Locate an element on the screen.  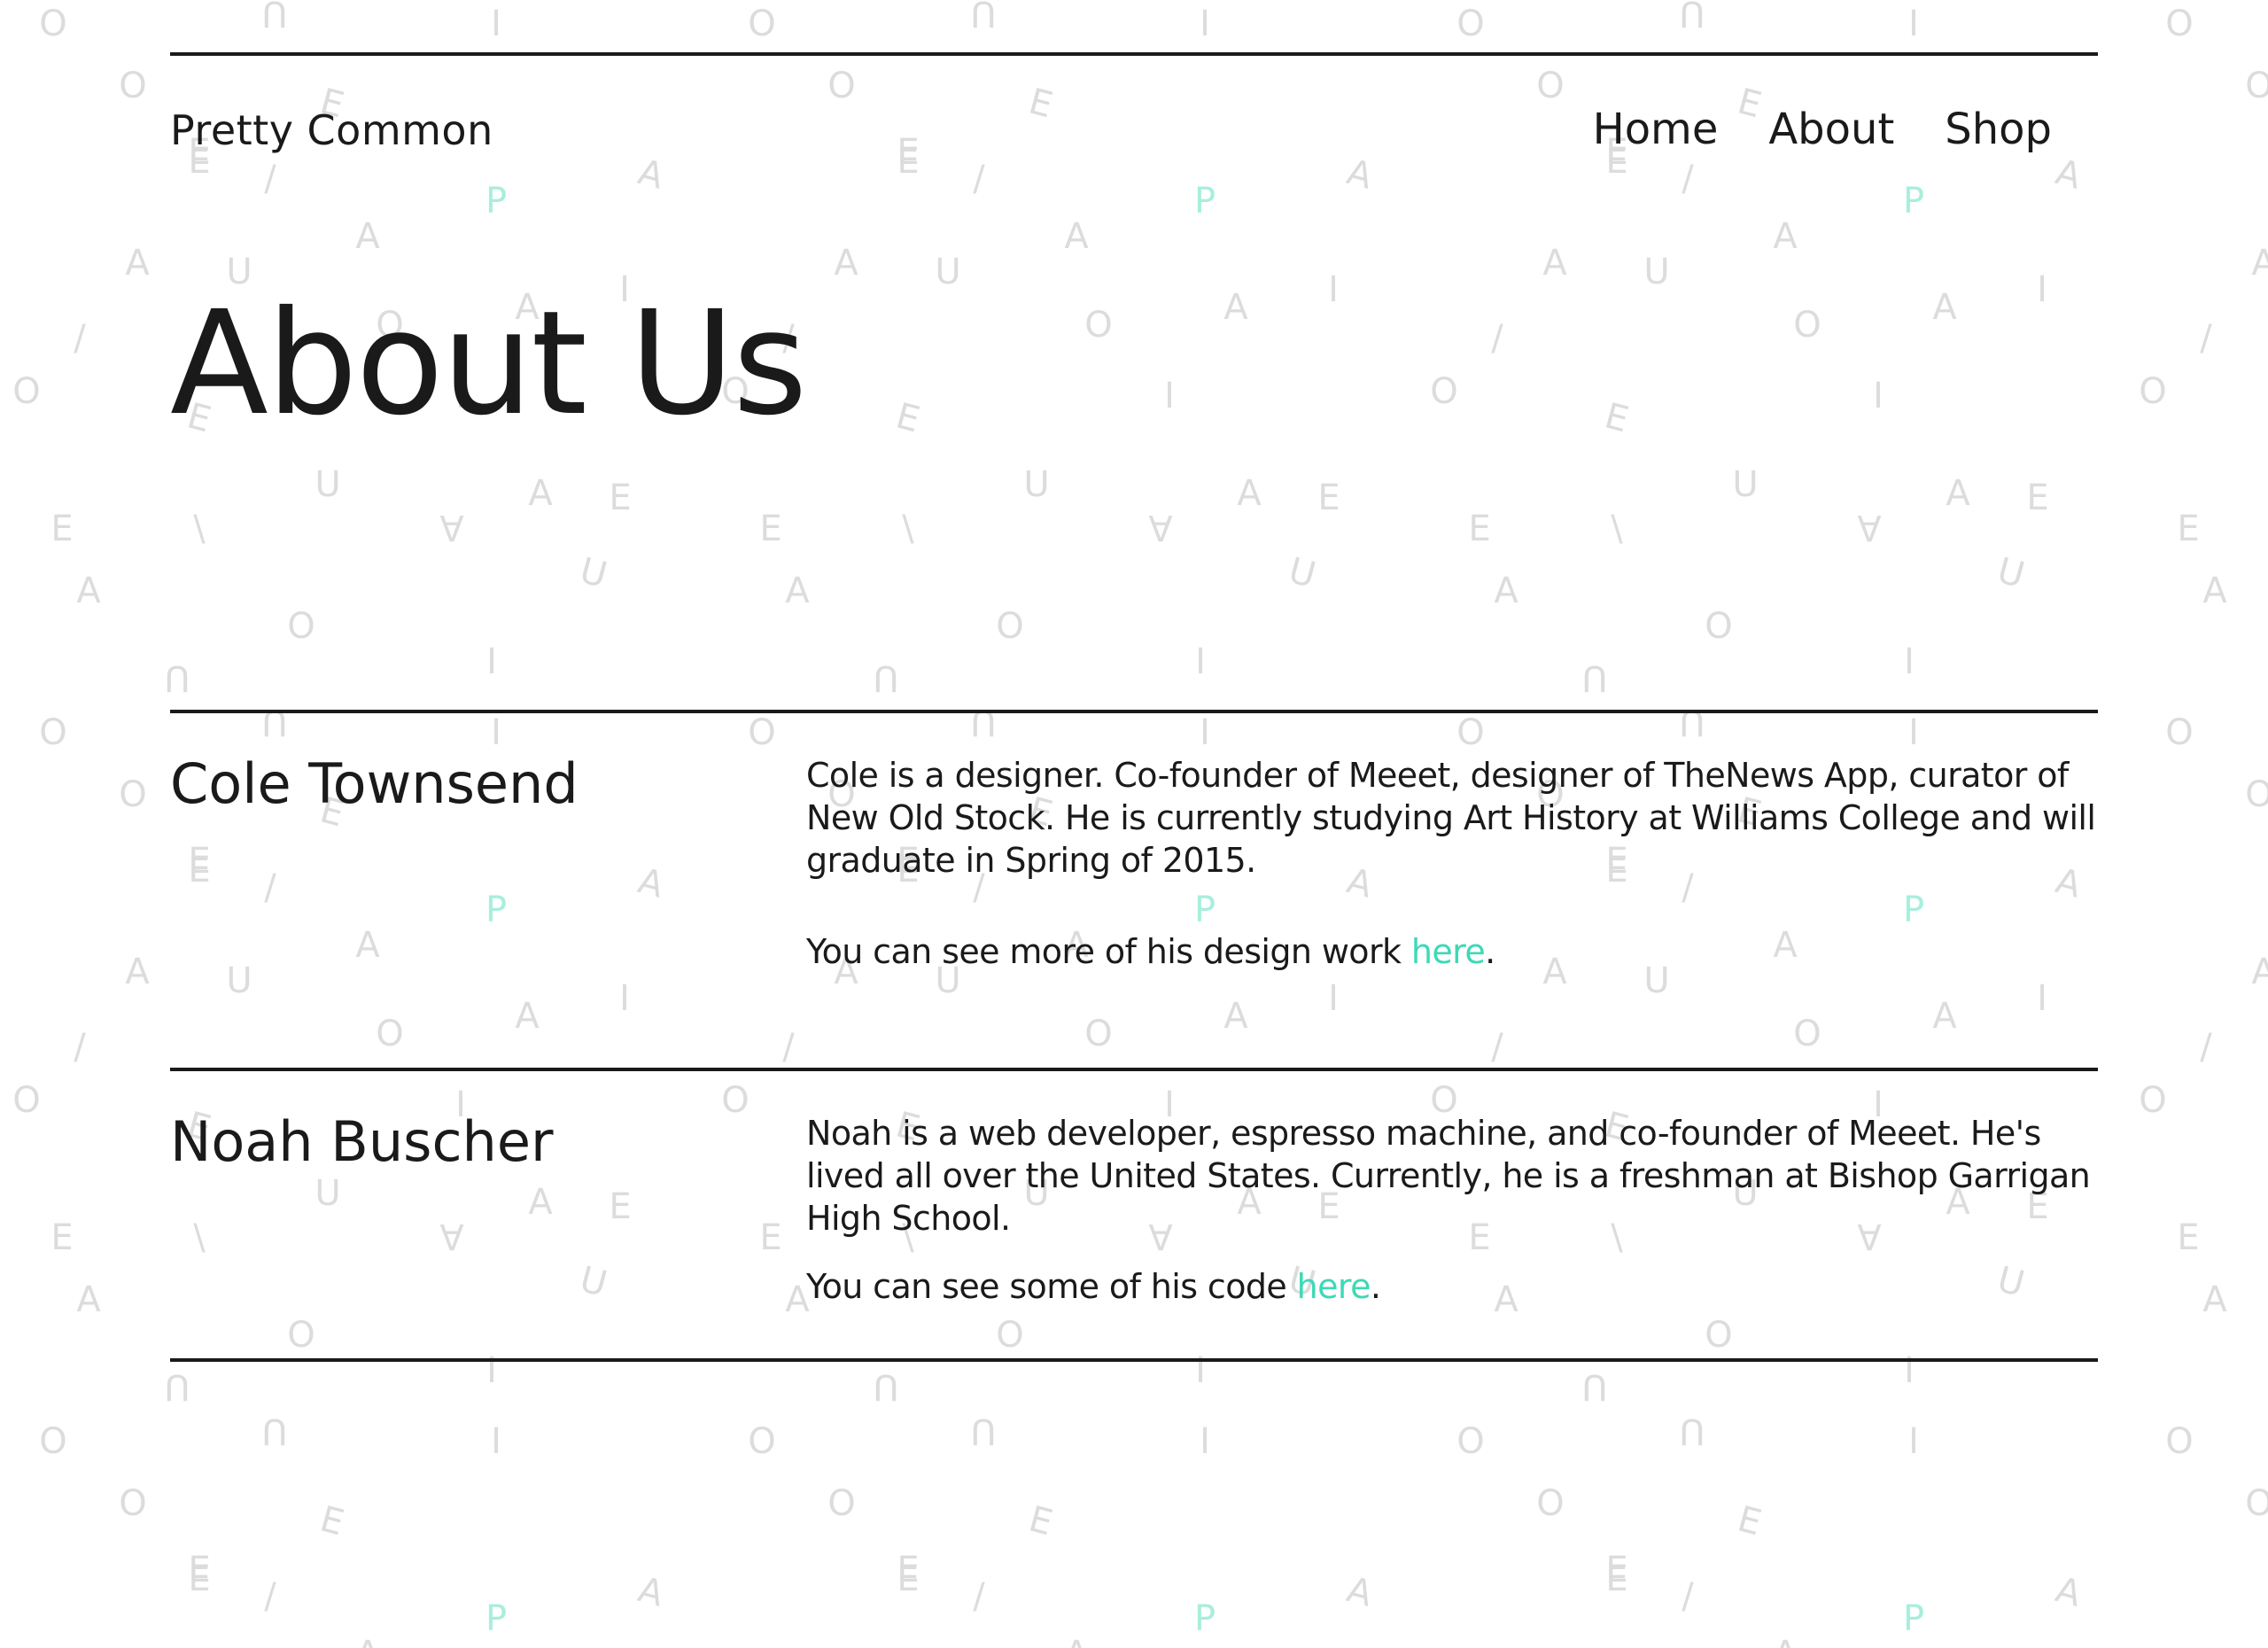
design-work-link: here is located at coordinates (1448, 952).